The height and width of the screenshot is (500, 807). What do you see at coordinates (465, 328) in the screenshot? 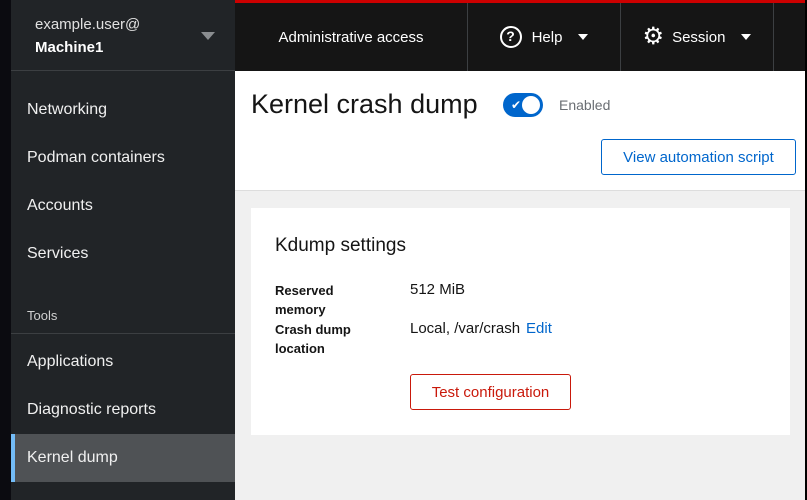
I see `crash-dump-location-value: Local, /var/crash` at bounding box center [465, 328].